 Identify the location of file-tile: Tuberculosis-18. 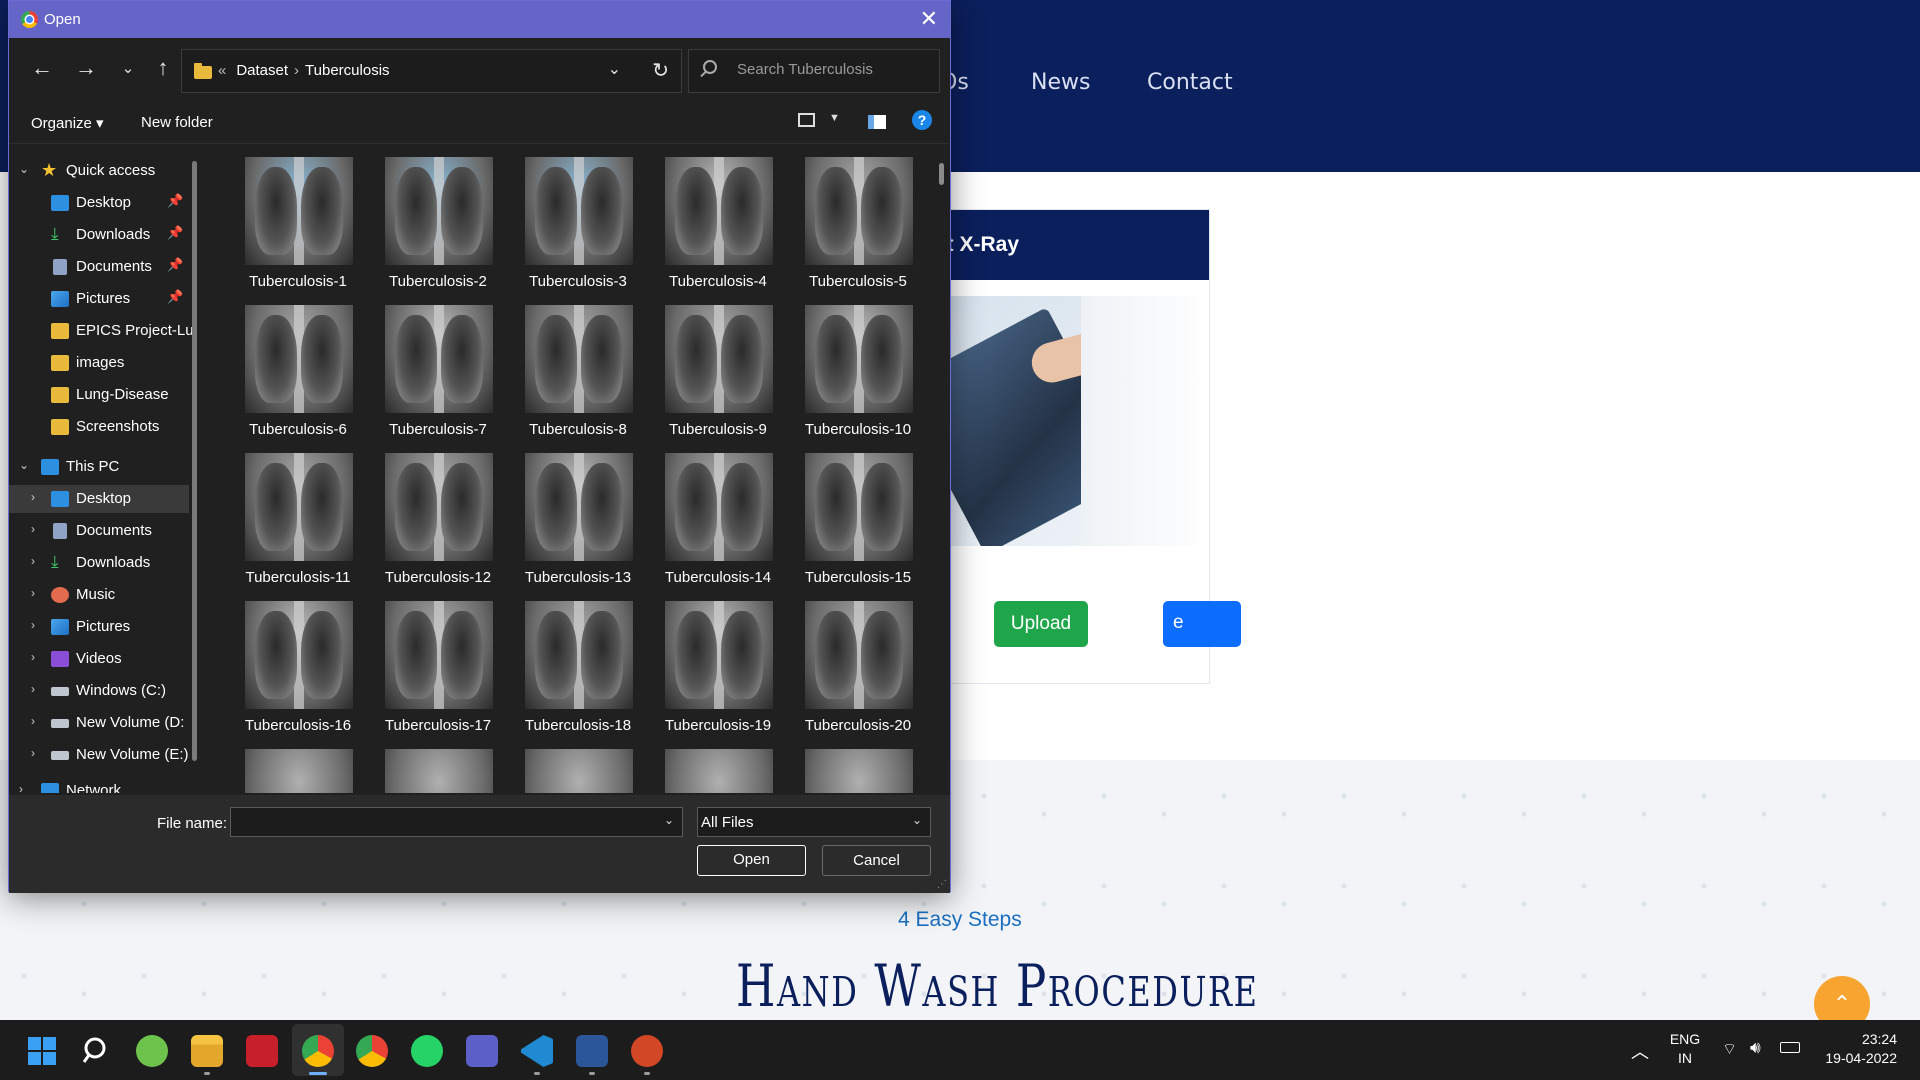
(578, 669).